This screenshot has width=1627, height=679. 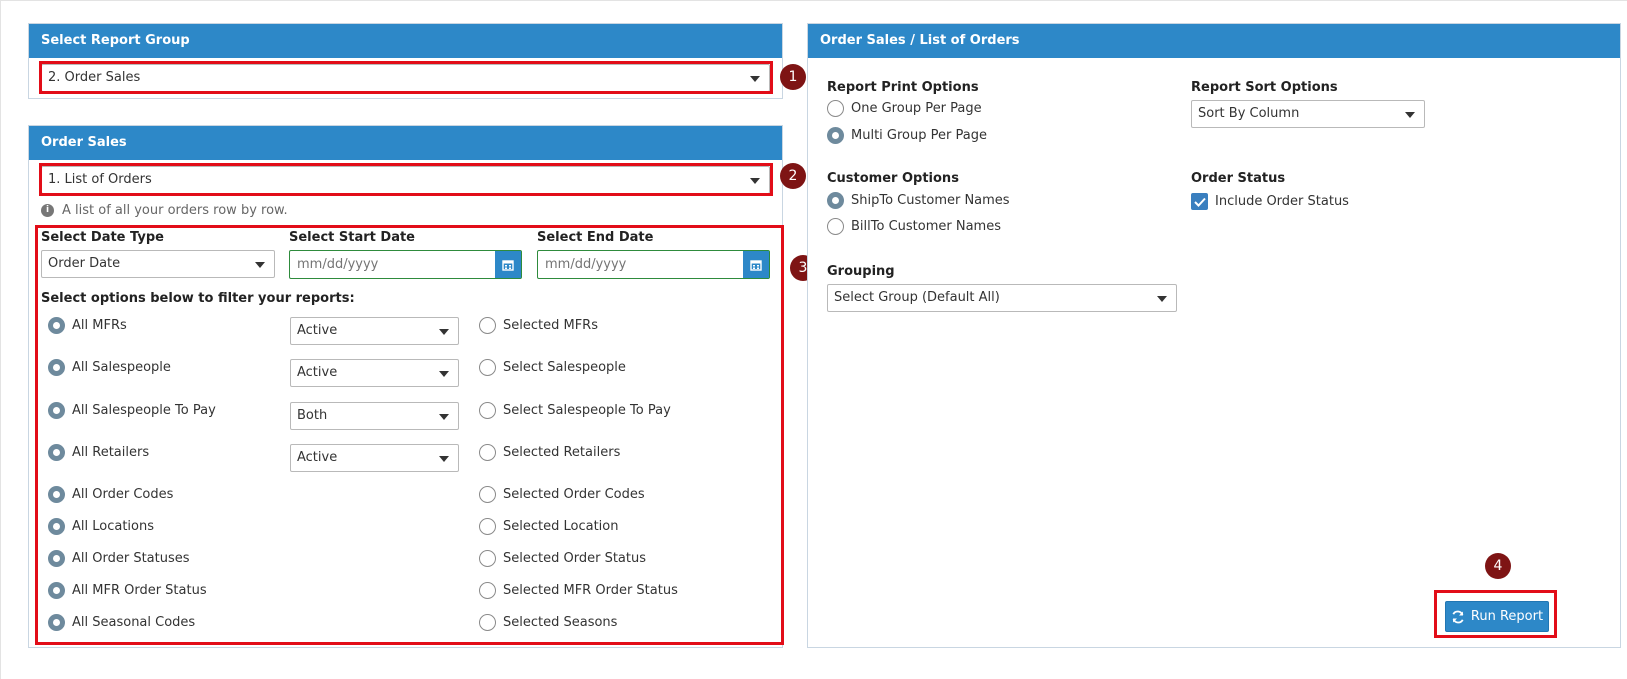 What do you see at coordinates (1270, 201) in the screenshot?
I see `include-order-status-checkbox: Include Order Status` at bounding box center [1270, 201].